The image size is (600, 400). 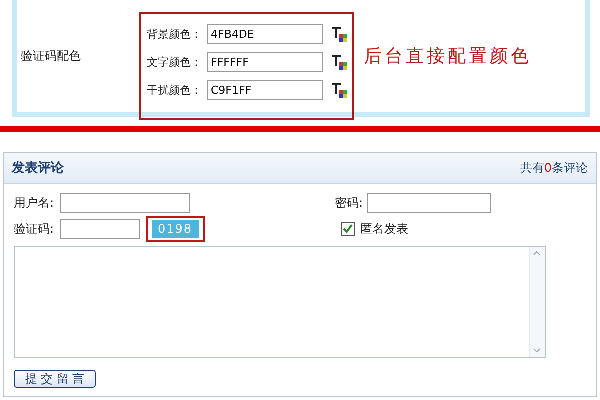 What do you see at coordinates (265, 90) in the screenshot?
I see `color-input: C9F1FF` at bounding box center [265, 90].